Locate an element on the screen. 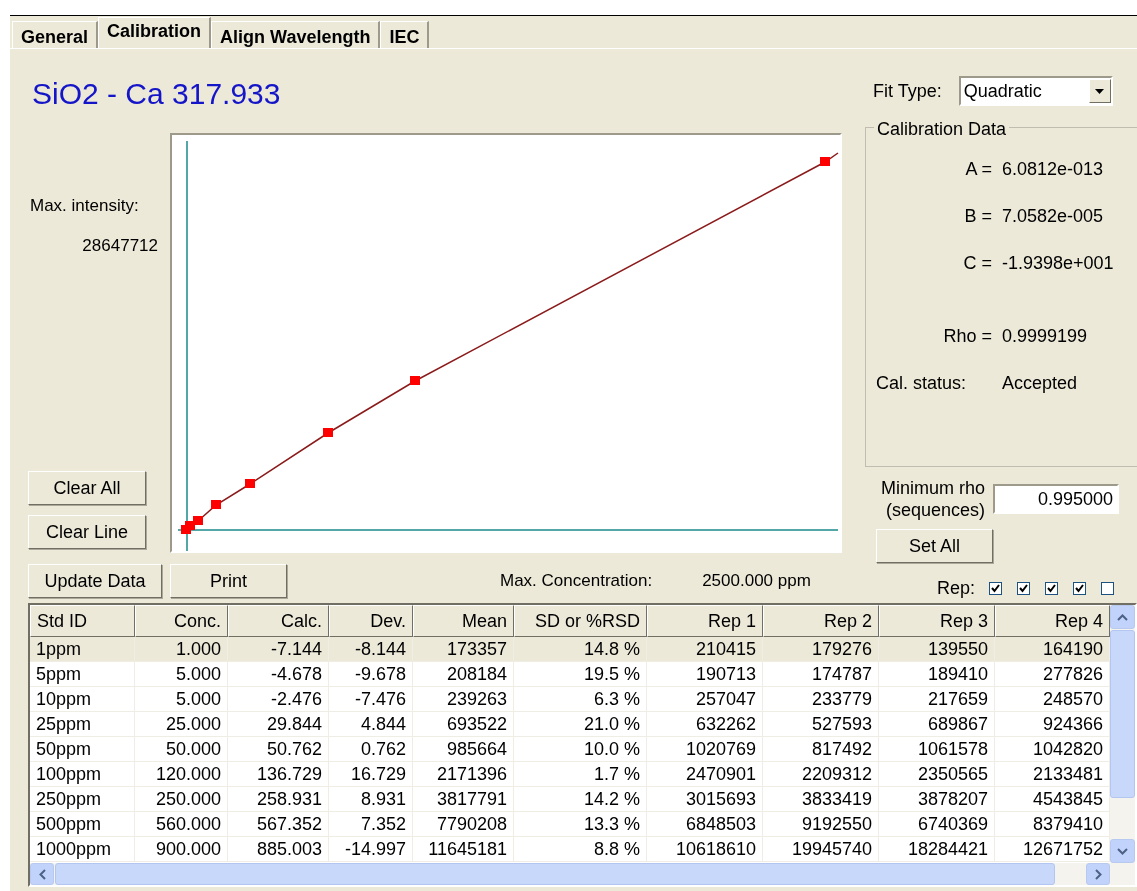 The height and width of the screenshot is (891, 1137). table-cell: 885.003 is located at coordinates (278, 849).